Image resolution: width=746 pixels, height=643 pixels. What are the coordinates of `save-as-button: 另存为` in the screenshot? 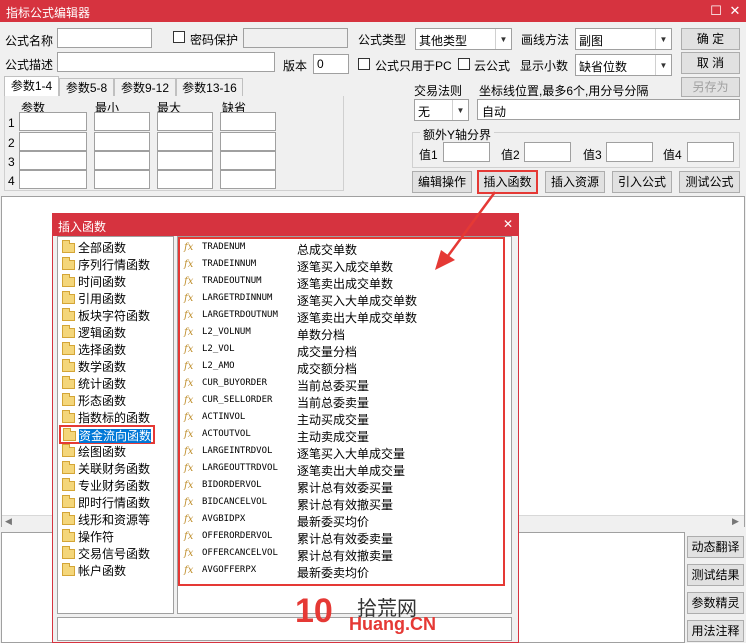 It's located at (710, 87).